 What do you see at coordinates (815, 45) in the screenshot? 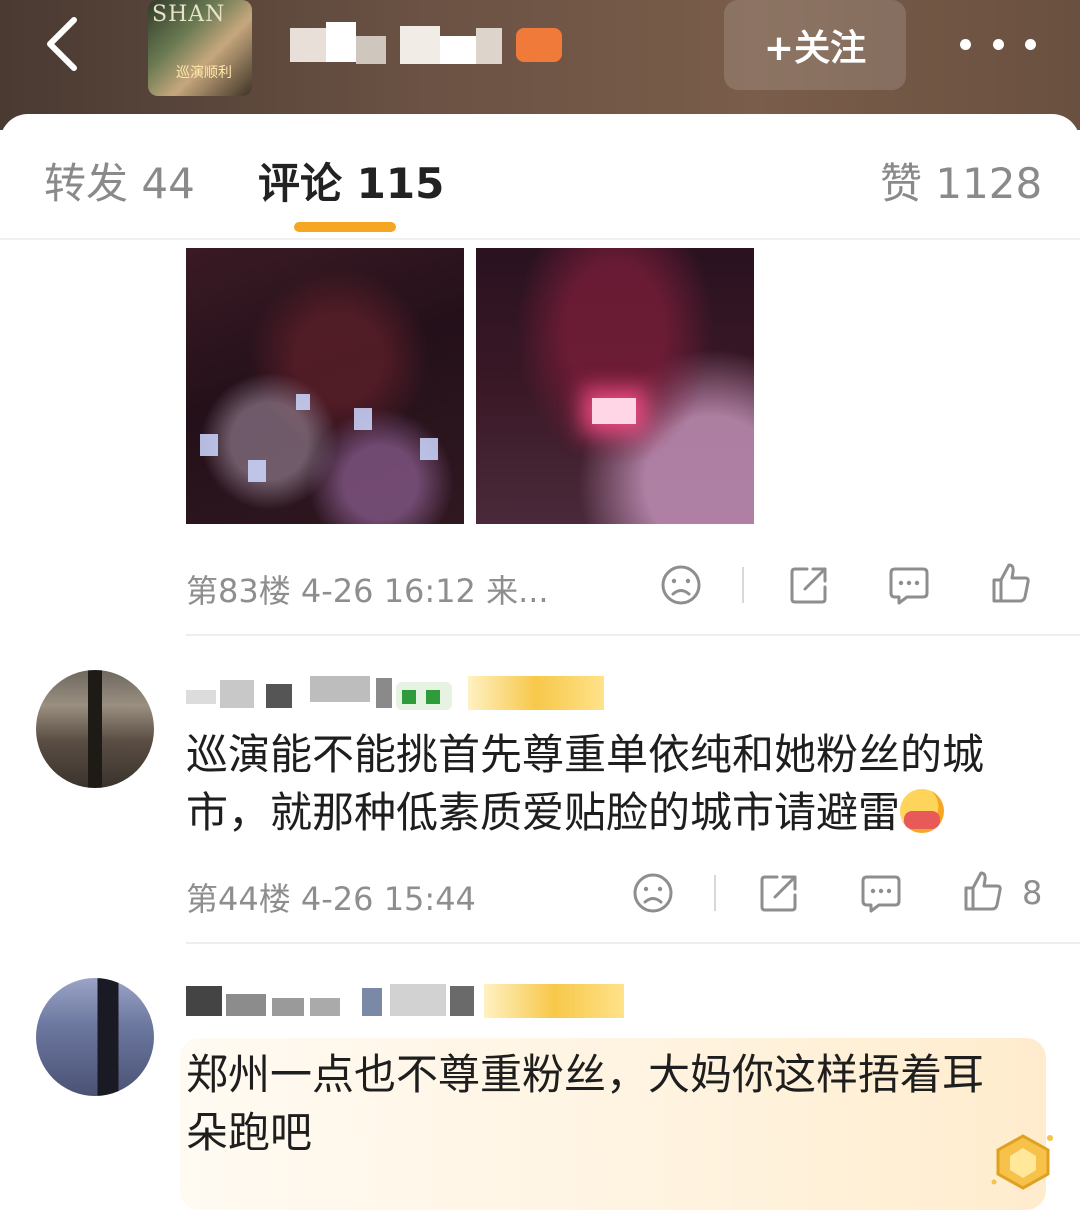
I see `follow-button: +关注` at bounding box center [815, 45].